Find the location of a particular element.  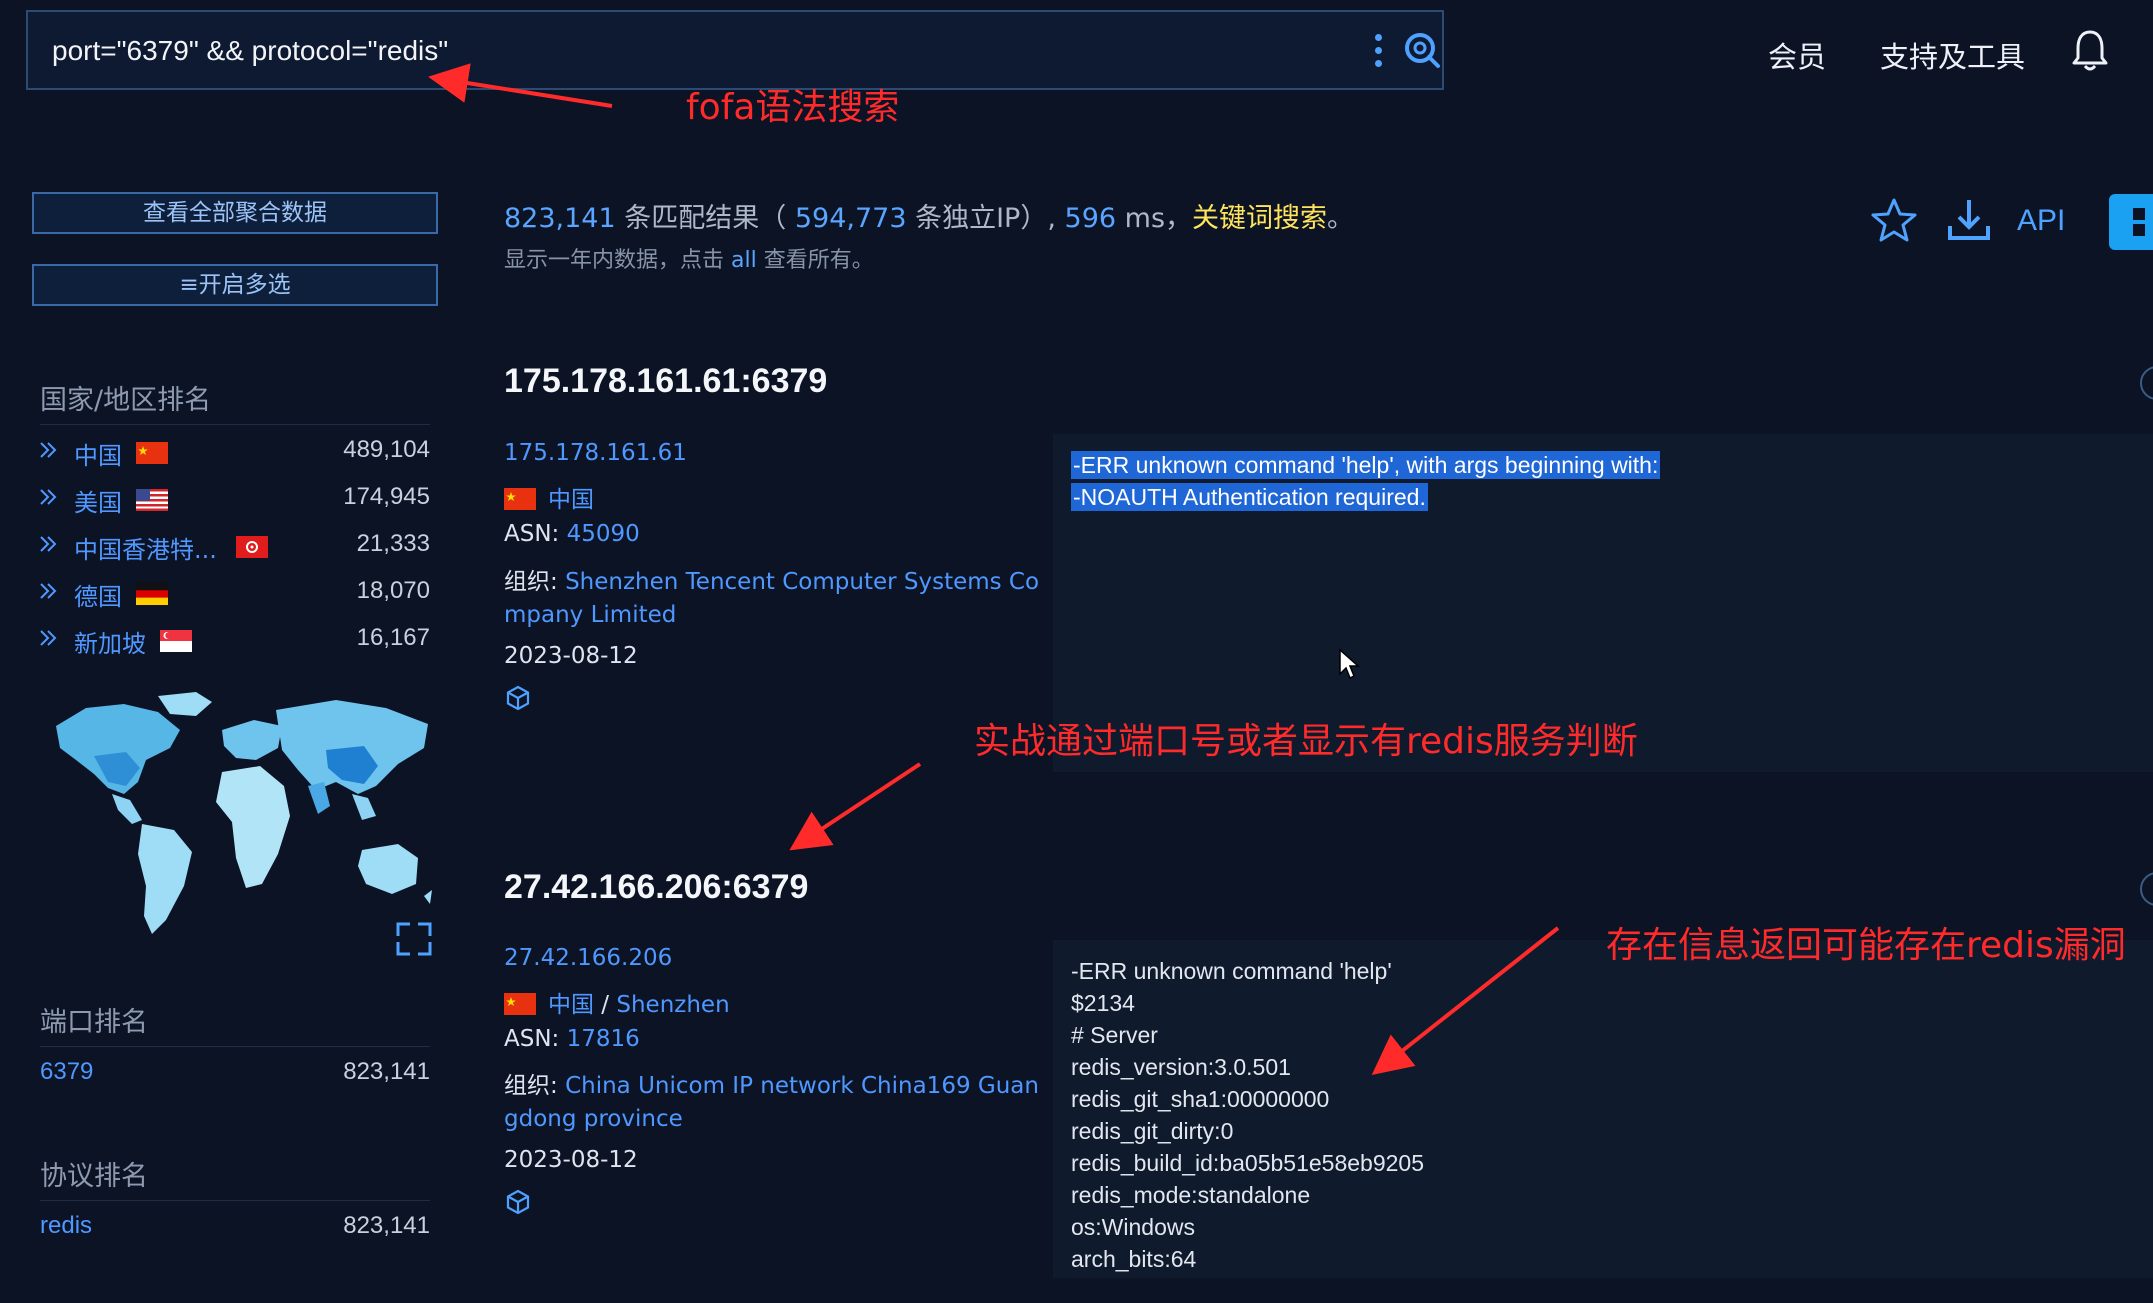

org-link: gdong province is located at coordinates (593, 1119).